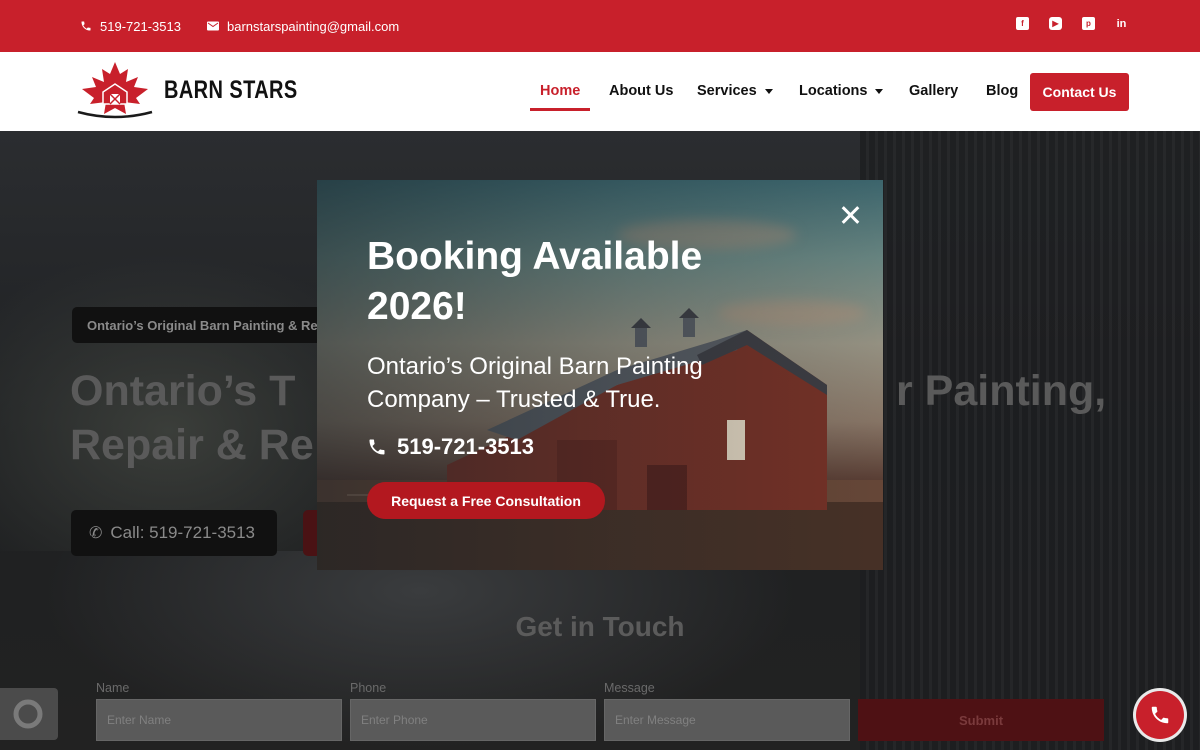  What do you see at coordinates (629, 688) in the screenshot?
I see `message-label: Message` at bounding box center [629, 688].